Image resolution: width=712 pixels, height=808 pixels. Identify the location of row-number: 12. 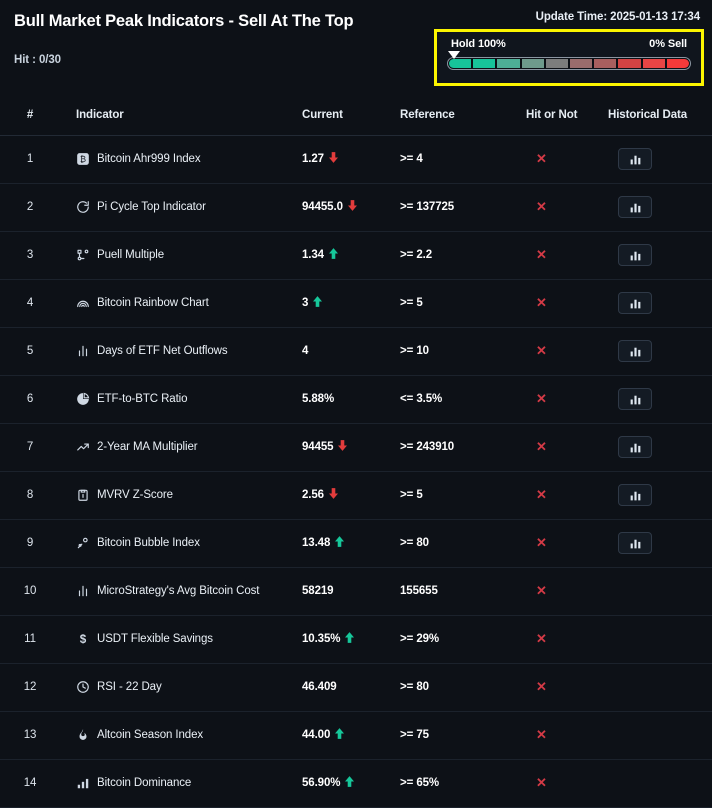
(30, 687).